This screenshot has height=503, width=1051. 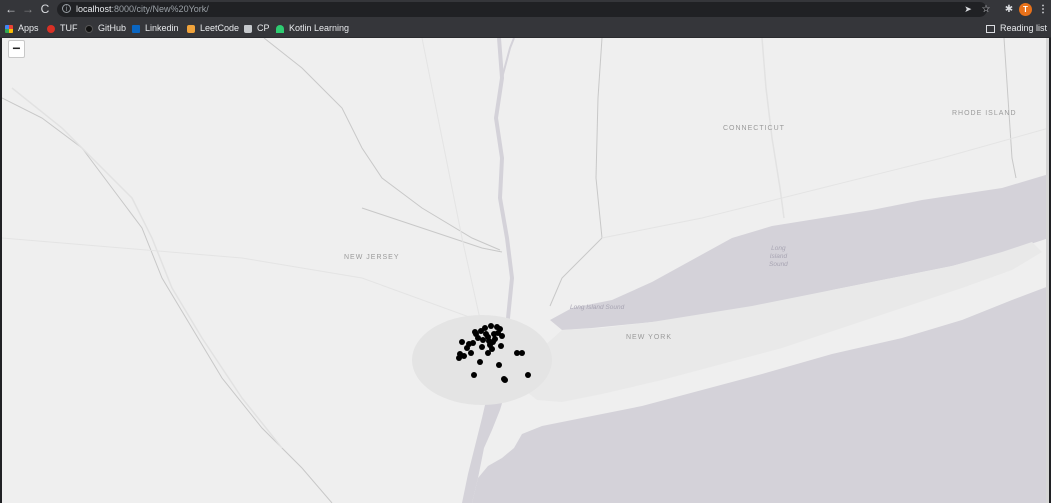 What do you see at coordinates (69, 28) in the screenshot?
I see `bookmark-label: TUF` at bounding box center [69, 28].